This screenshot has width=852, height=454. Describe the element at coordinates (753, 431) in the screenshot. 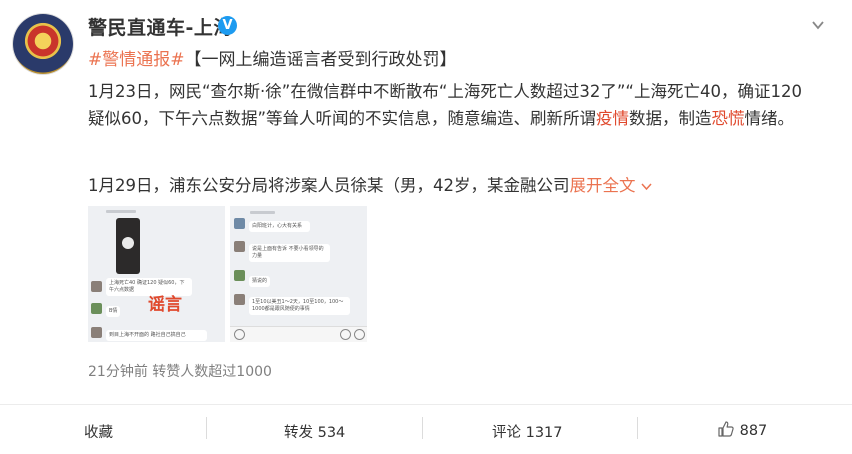

I see `like-count: 887` at that location.